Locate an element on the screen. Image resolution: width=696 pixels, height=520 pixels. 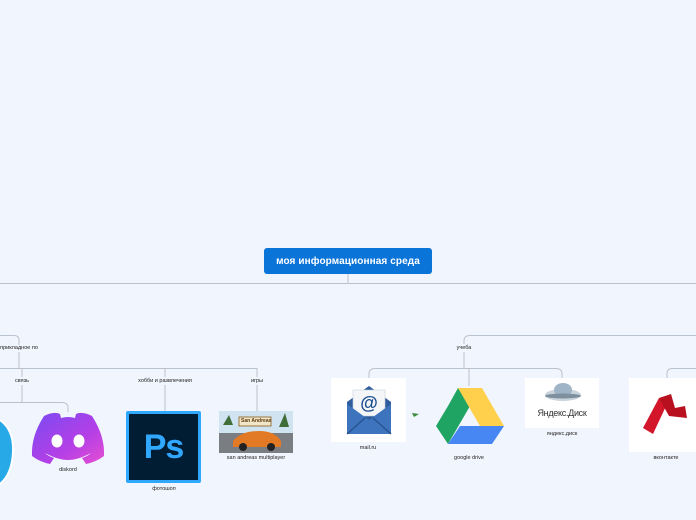
discord-node is located at coordinates (68, 440).